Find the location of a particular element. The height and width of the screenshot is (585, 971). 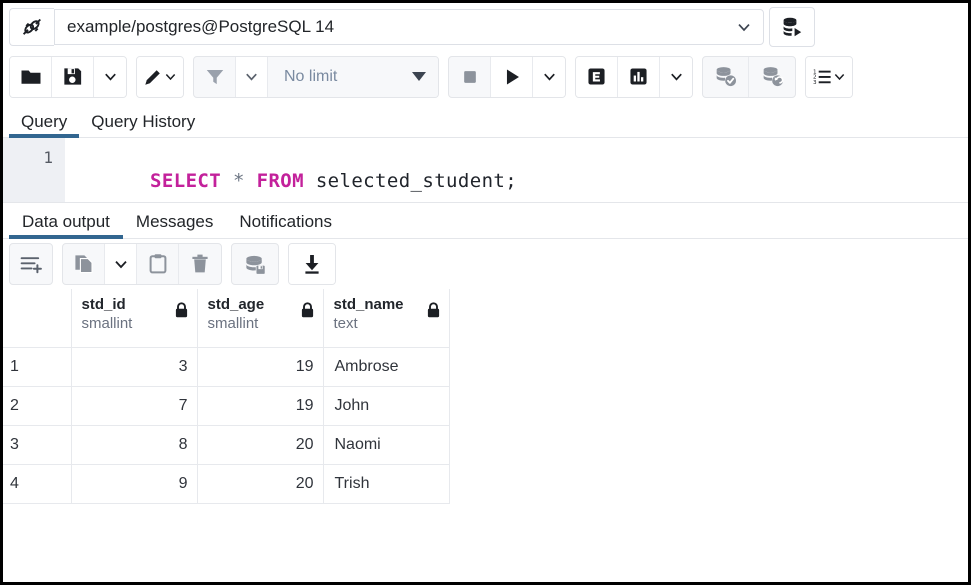

column-header-std-age: std_age smallint is located at coordinates (260, 318).